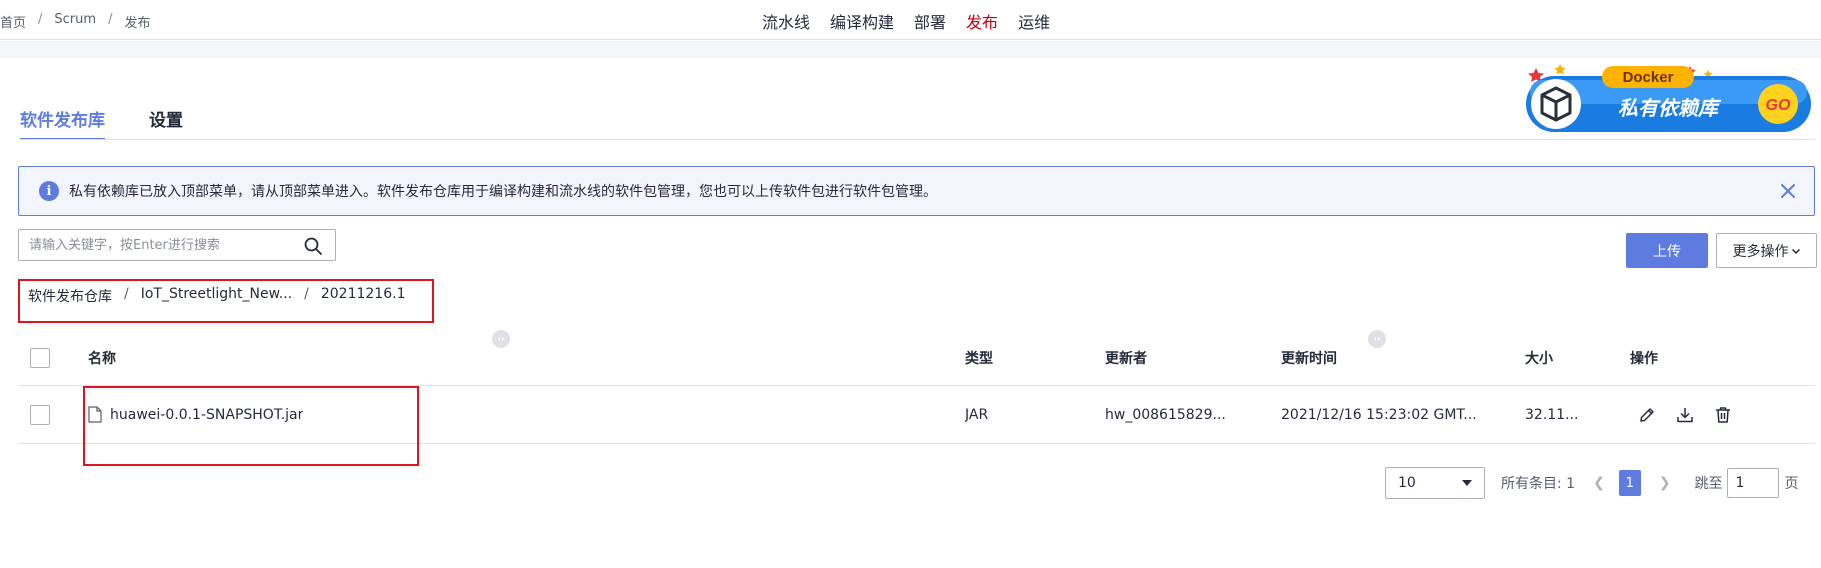  What do you see at coordinates (977, 414) in the screenshot?
I see `file-type: JAR` at bounding box center [977, 414].